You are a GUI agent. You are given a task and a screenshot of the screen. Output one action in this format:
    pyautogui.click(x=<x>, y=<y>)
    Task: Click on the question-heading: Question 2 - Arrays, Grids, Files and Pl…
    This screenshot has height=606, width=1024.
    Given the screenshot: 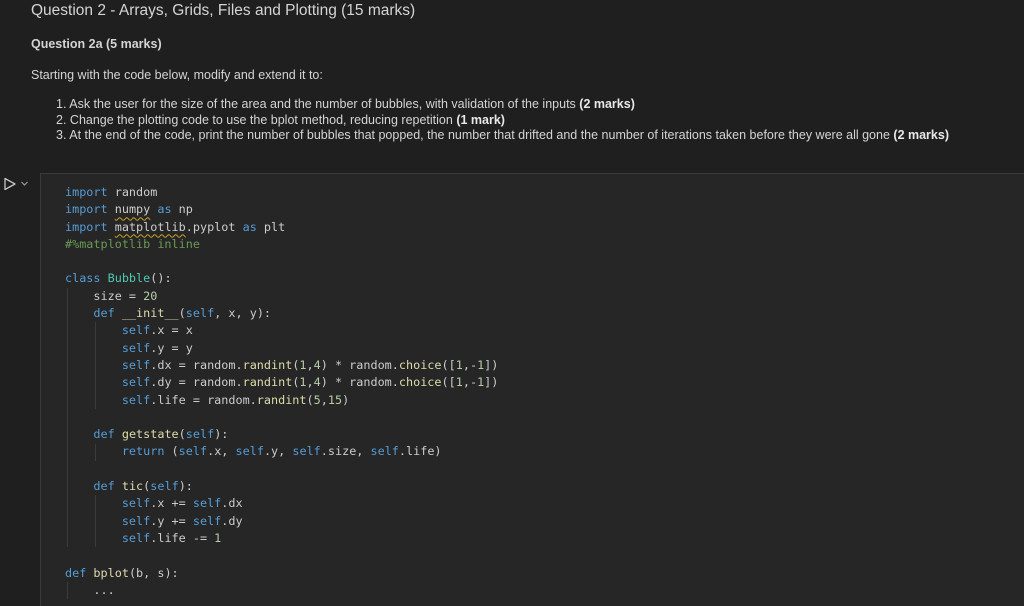 What is the action you would take?
    pyautogui.click(x=223, y=10)
    